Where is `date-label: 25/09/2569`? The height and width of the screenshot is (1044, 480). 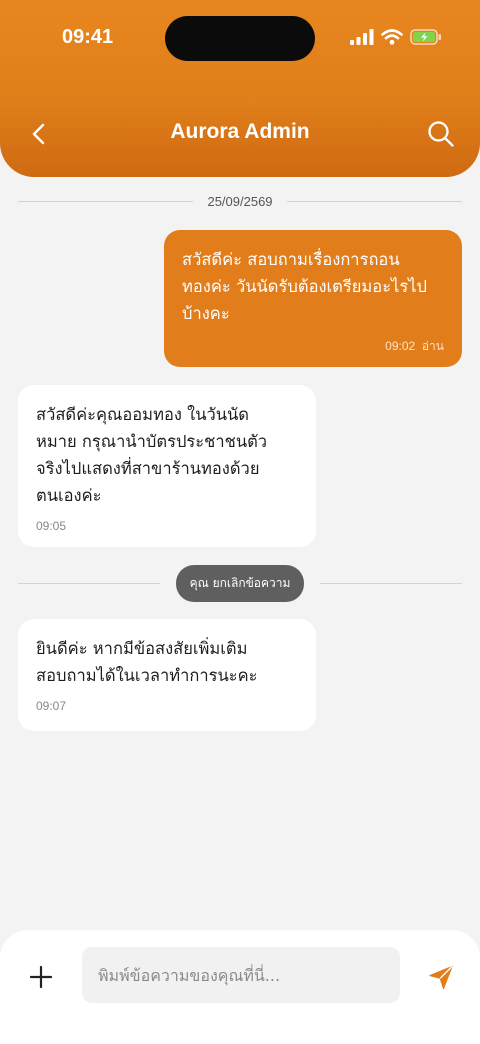 date-label: 25/09/2569 is located at coordinates (240, 201).